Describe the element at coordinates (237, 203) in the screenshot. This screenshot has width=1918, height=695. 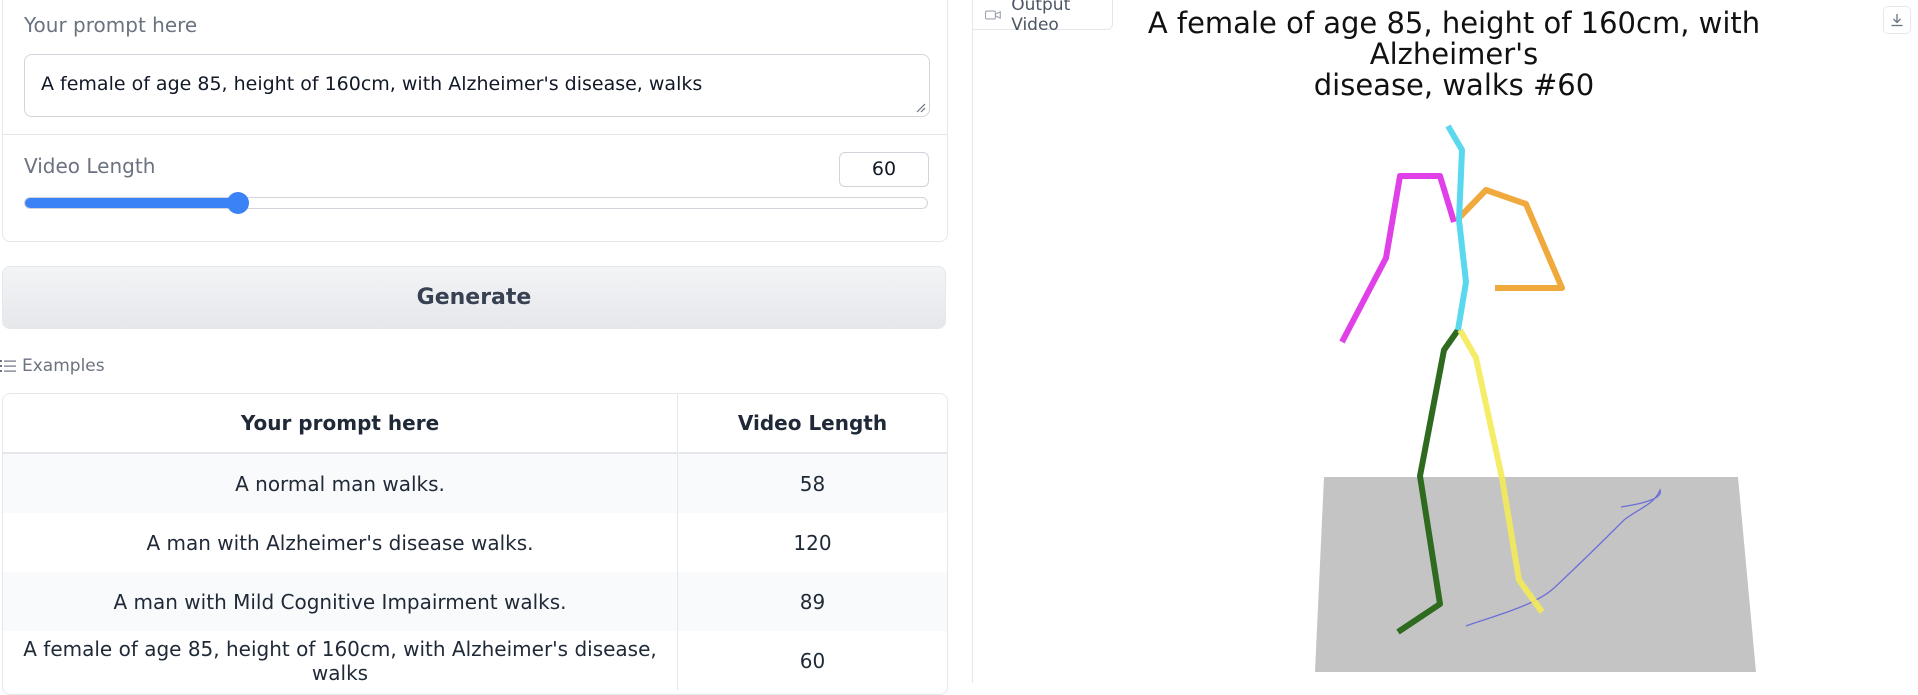
I see `slider-thumb` at that location.